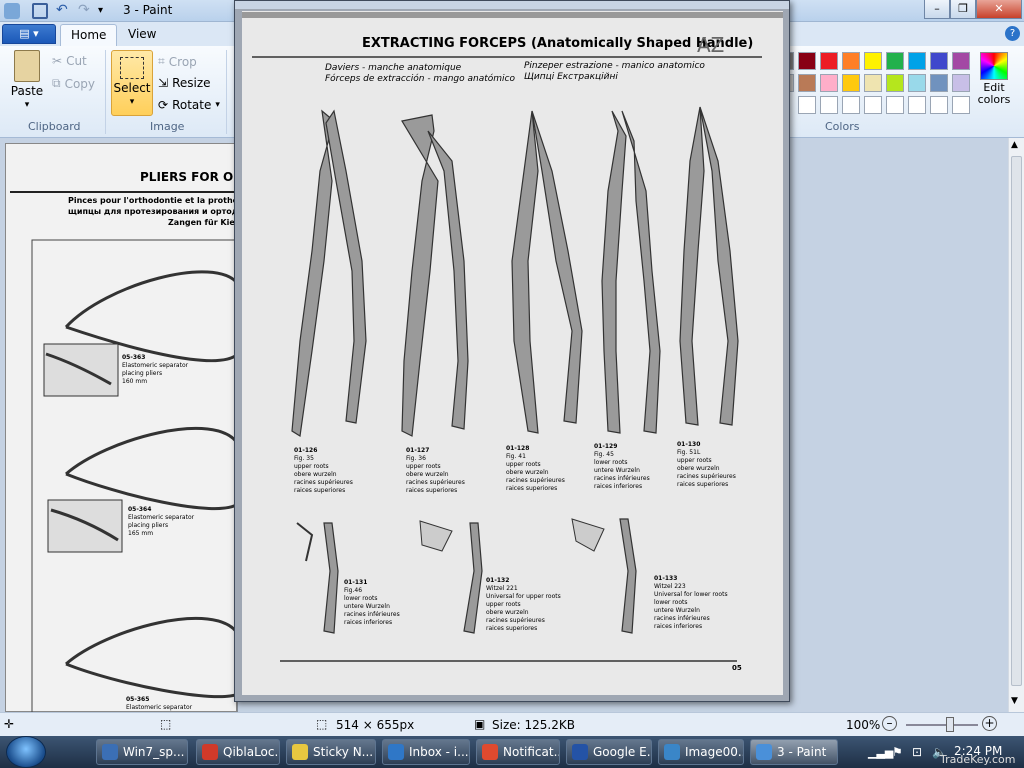 This screenshot has width=1024, height=768. I want to click on viewer-title-bar, so click(512, 5).